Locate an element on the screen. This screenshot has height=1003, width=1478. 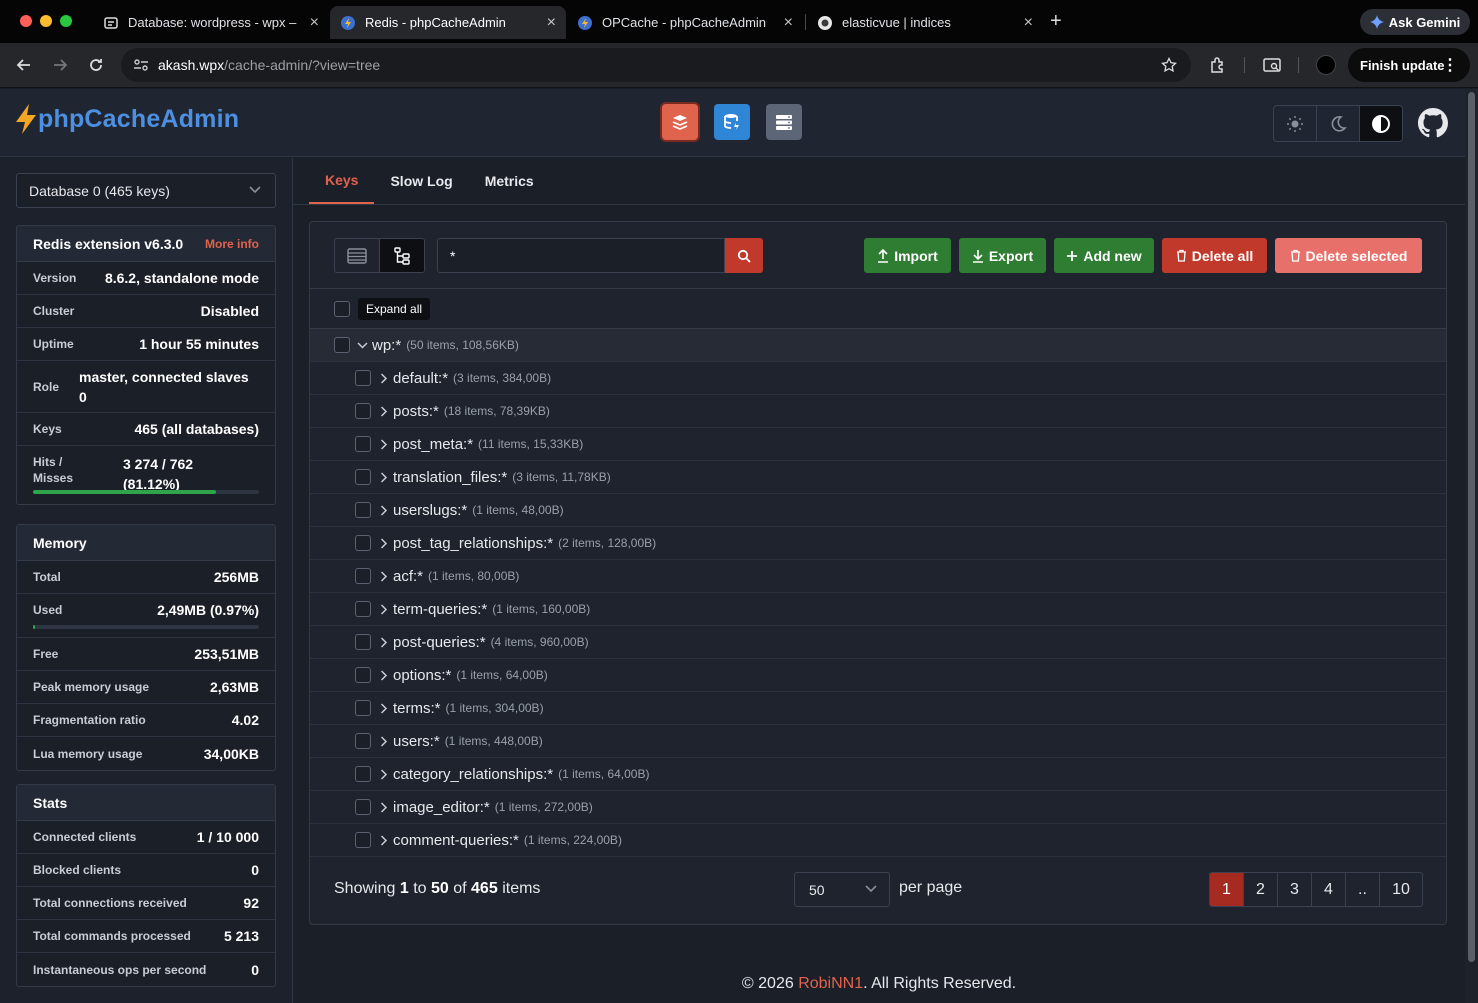
tree-folder-row: options:* (1 items, 64,00B) is located at coordinates (878, 675).